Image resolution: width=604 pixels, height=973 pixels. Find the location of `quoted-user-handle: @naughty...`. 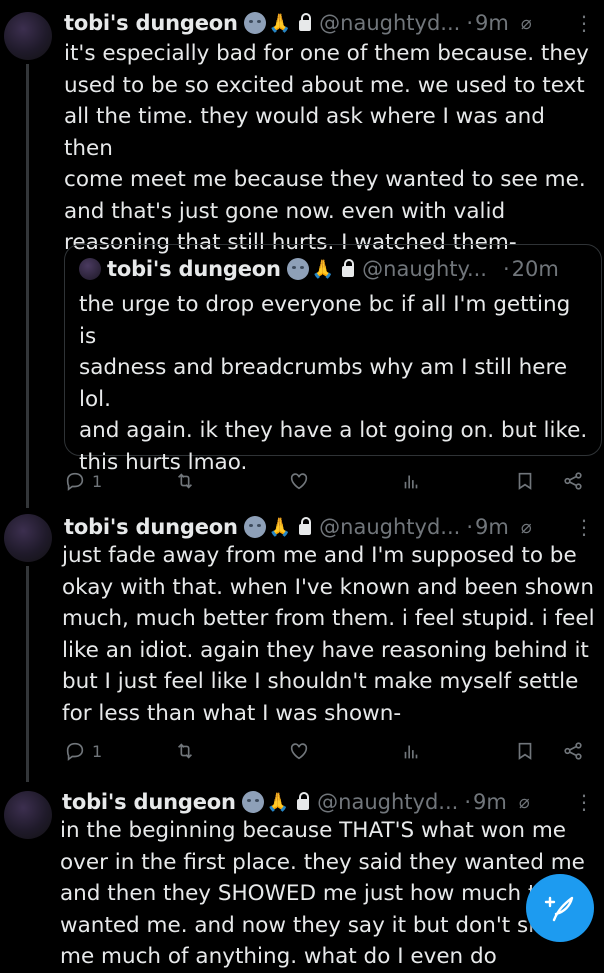

quoted-user-handle: @naughty... is located at coordinates (424, 269).